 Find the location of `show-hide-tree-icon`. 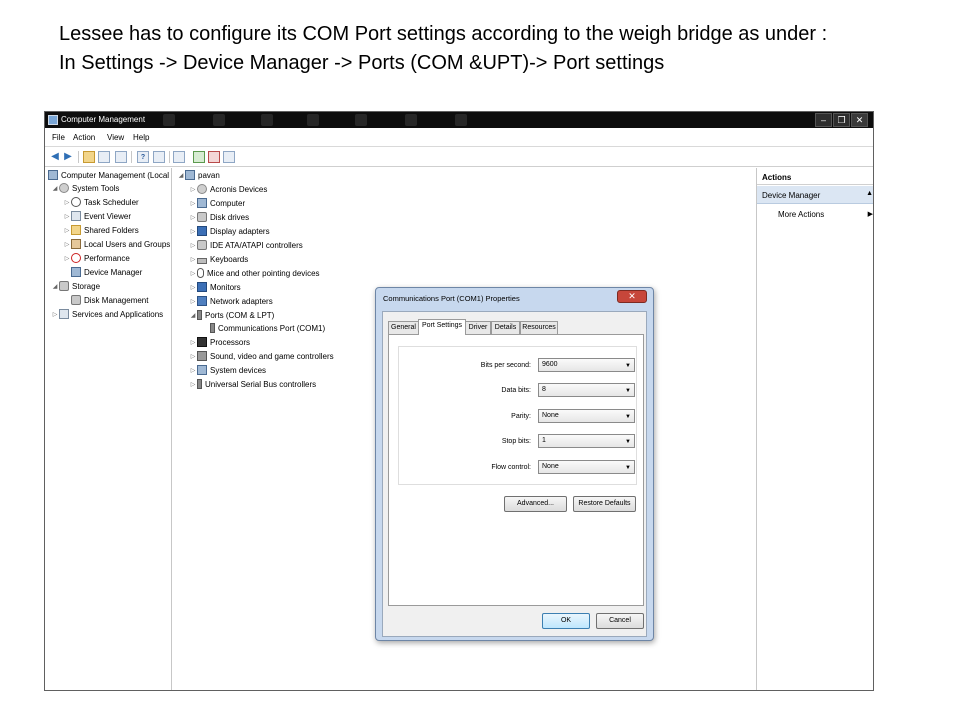

show-hide-tree-icon is located at coordinates (104, 157).